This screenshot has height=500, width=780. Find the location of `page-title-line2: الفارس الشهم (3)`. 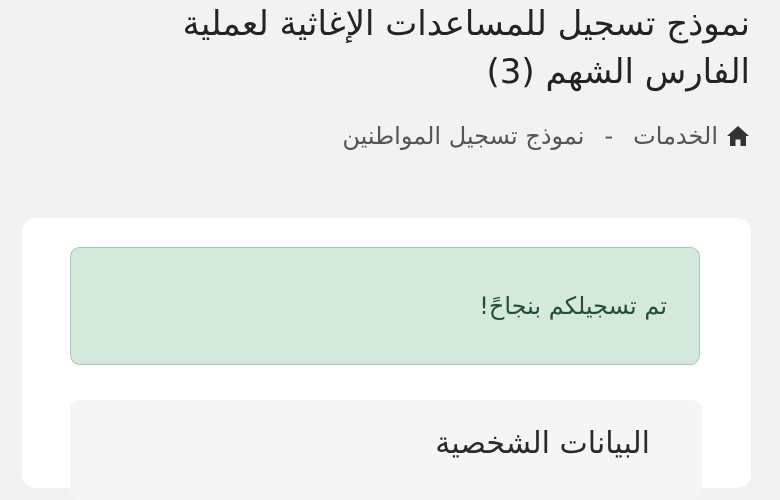

page-title-line2: الفارس الشهم (3) is located at coordinates (618, 72).